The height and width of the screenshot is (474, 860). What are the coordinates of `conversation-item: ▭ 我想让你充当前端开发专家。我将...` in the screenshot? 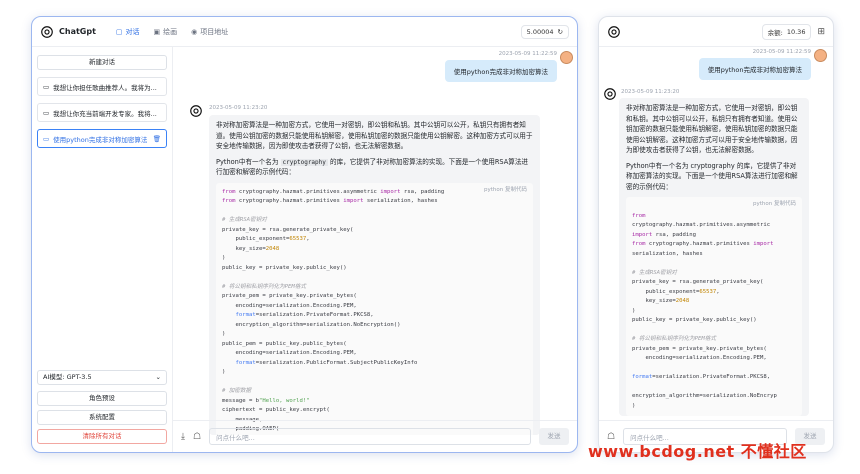 It's located at (102, 112).